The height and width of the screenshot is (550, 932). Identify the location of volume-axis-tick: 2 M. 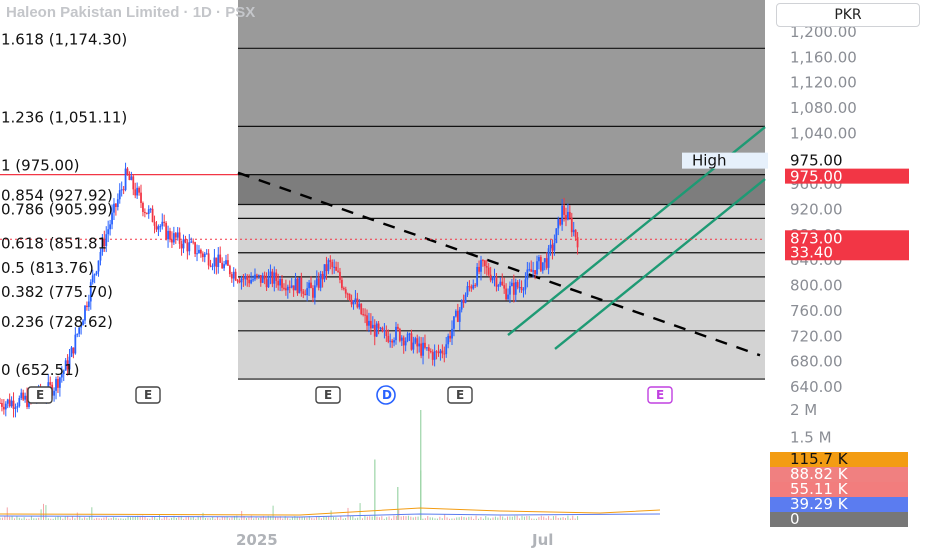
(803, 410).